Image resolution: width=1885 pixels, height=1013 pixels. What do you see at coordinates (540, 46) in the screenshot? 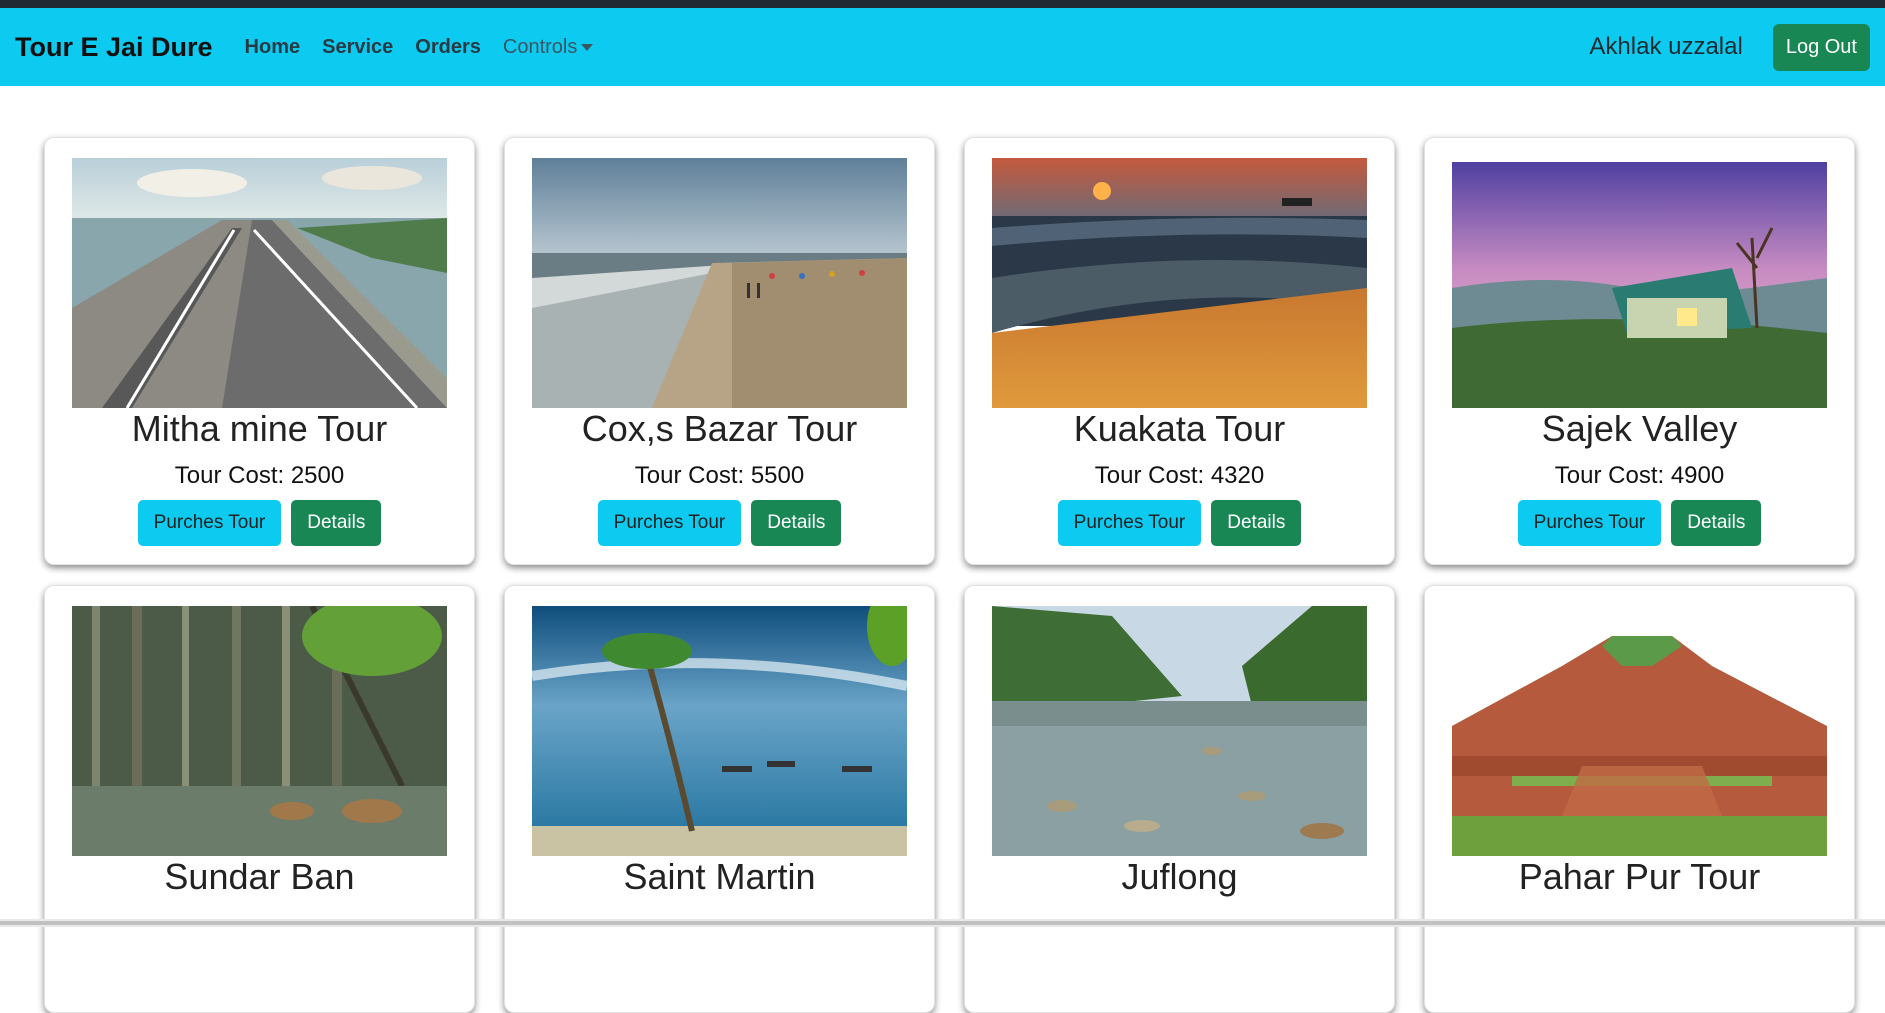
I see `nav-controls-label: Controls` at bounding box center [540, 46].